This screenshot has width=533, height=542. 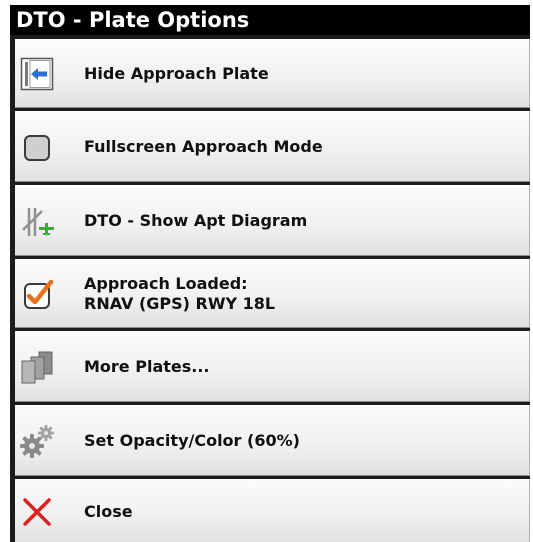 I want to click on close-button: Close, so click(x=272, y=510).